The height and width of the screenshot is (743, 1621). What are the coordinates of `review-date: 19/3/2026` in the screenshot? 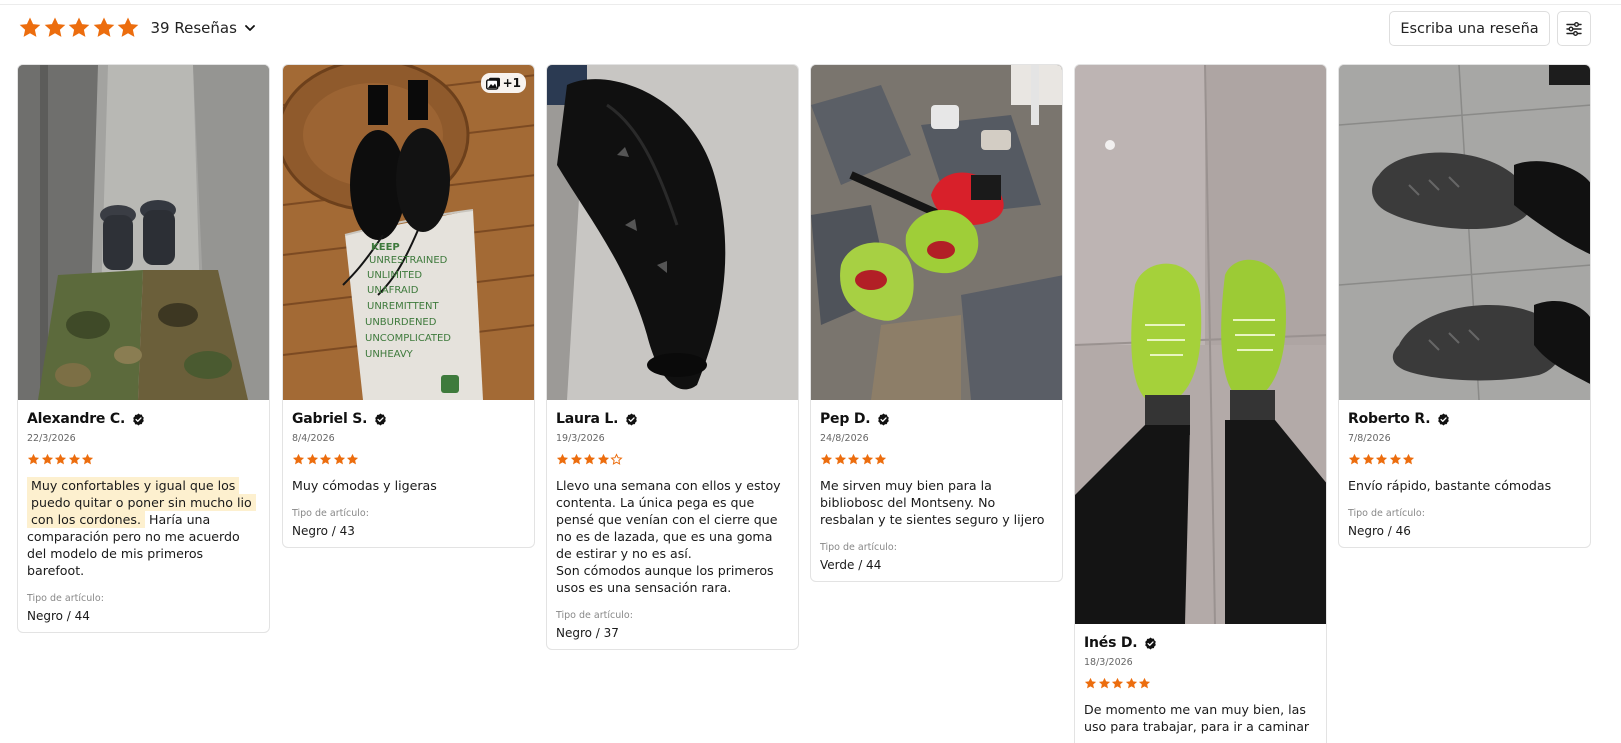 It's located at (580, 438).